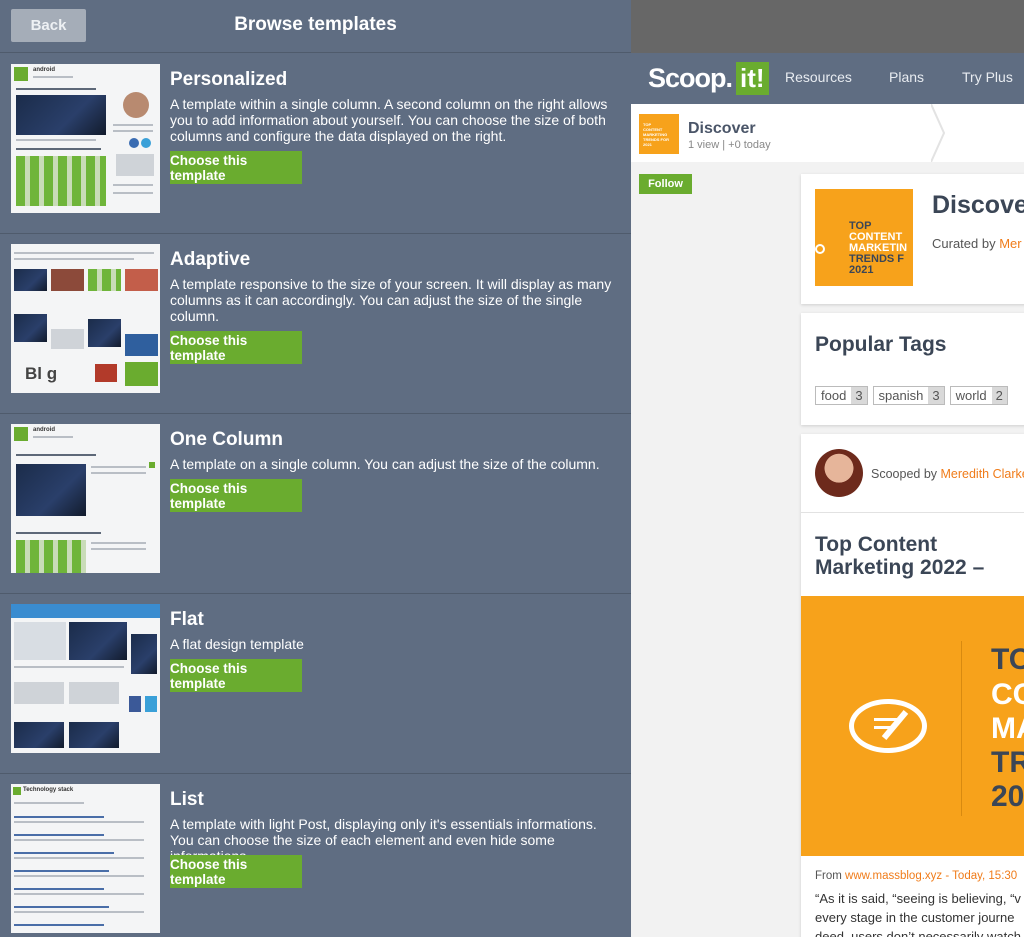  Describe the element at coordinates (1007, 728) in the screenshot. I see `image-line-3: MA` at that location.